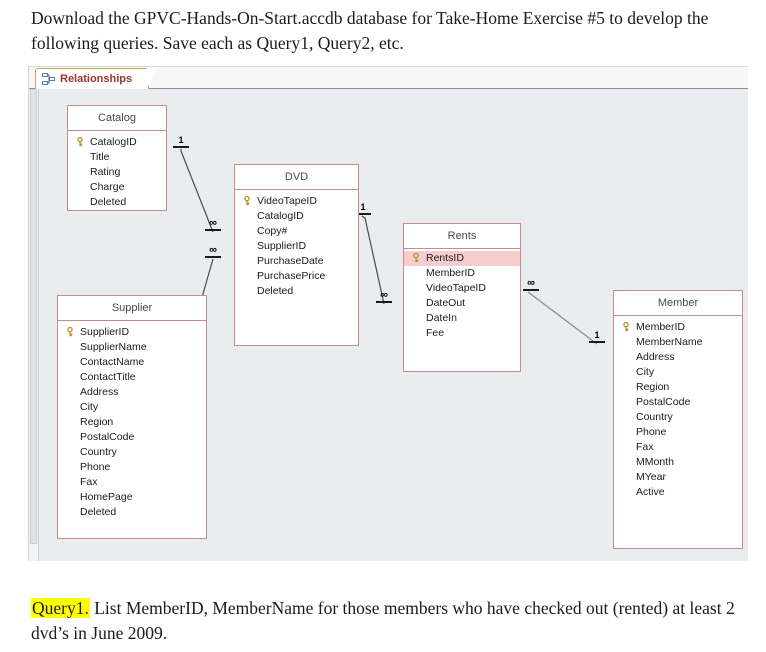 This screenshot has height=652, width=766. Describe the element at coordinates (678, 477) in the screenshot. I see `field-row: MYear` at that location.